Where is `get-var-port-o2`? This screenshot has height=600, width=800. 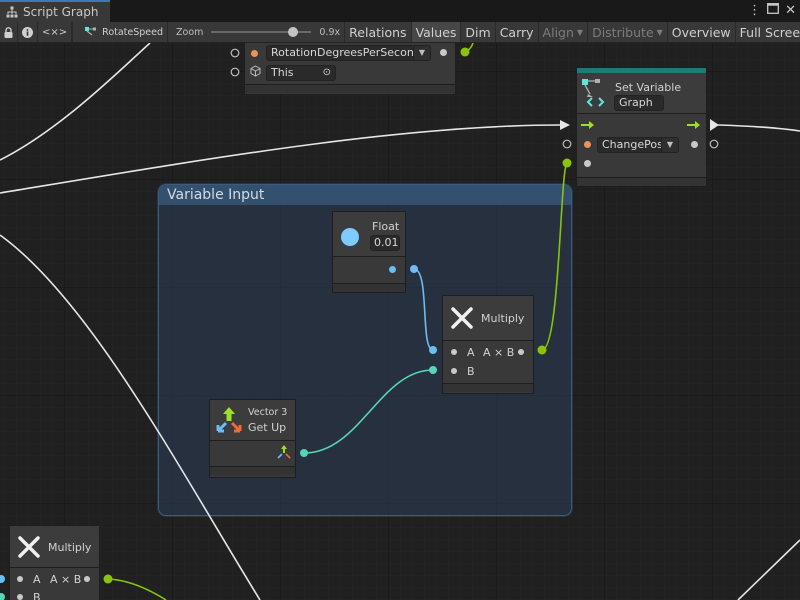
get-var-port-o2 is located at coordinates (235, 72).